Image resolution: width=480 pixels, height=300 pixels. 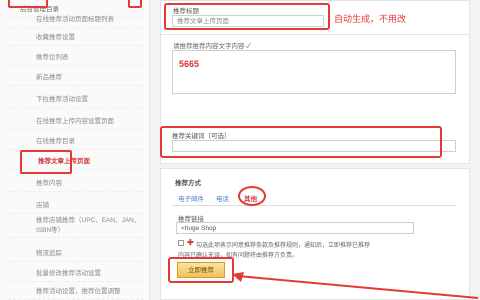 What do you see at coordinates (370, 19) in the screenshot?
I see `auto-generate-note: 自动生成，不用改` at bounding box center [370, 19].